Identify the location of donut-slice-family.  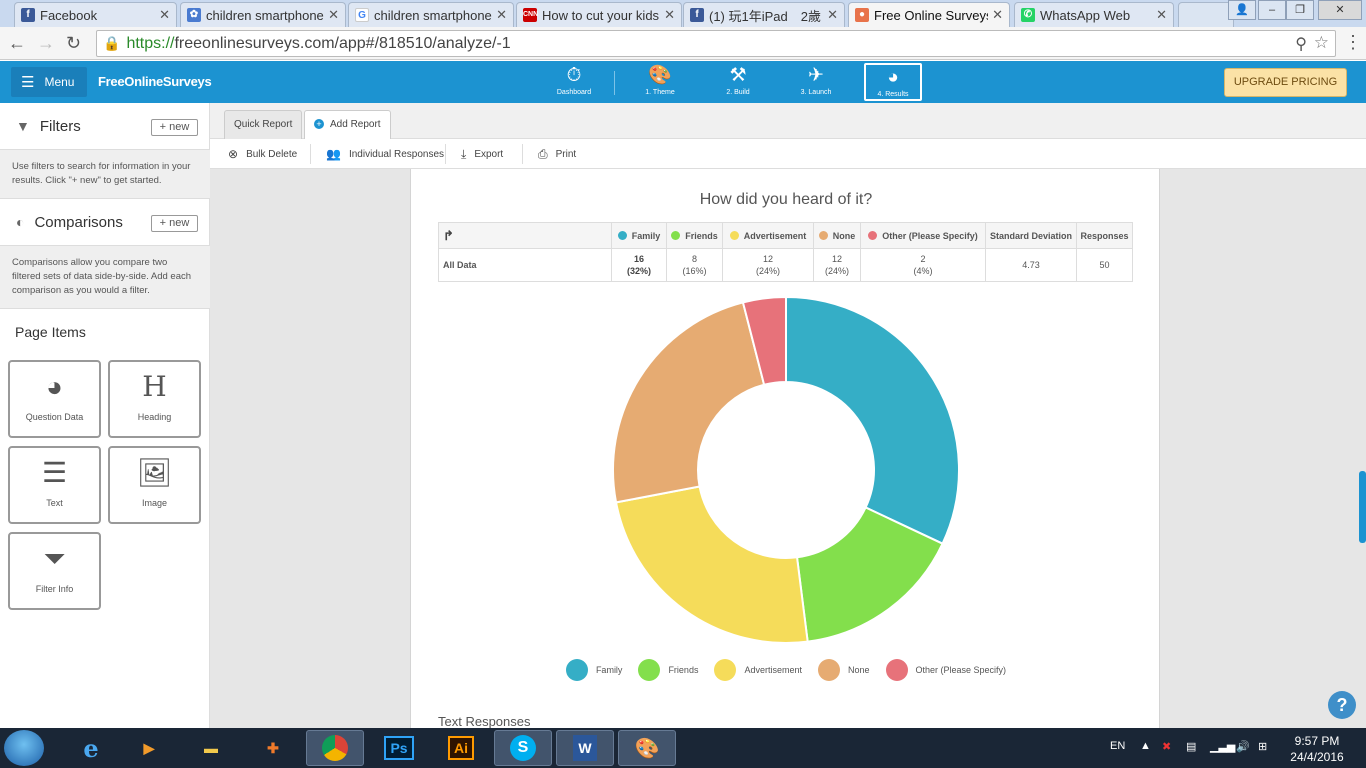
(872, 421).